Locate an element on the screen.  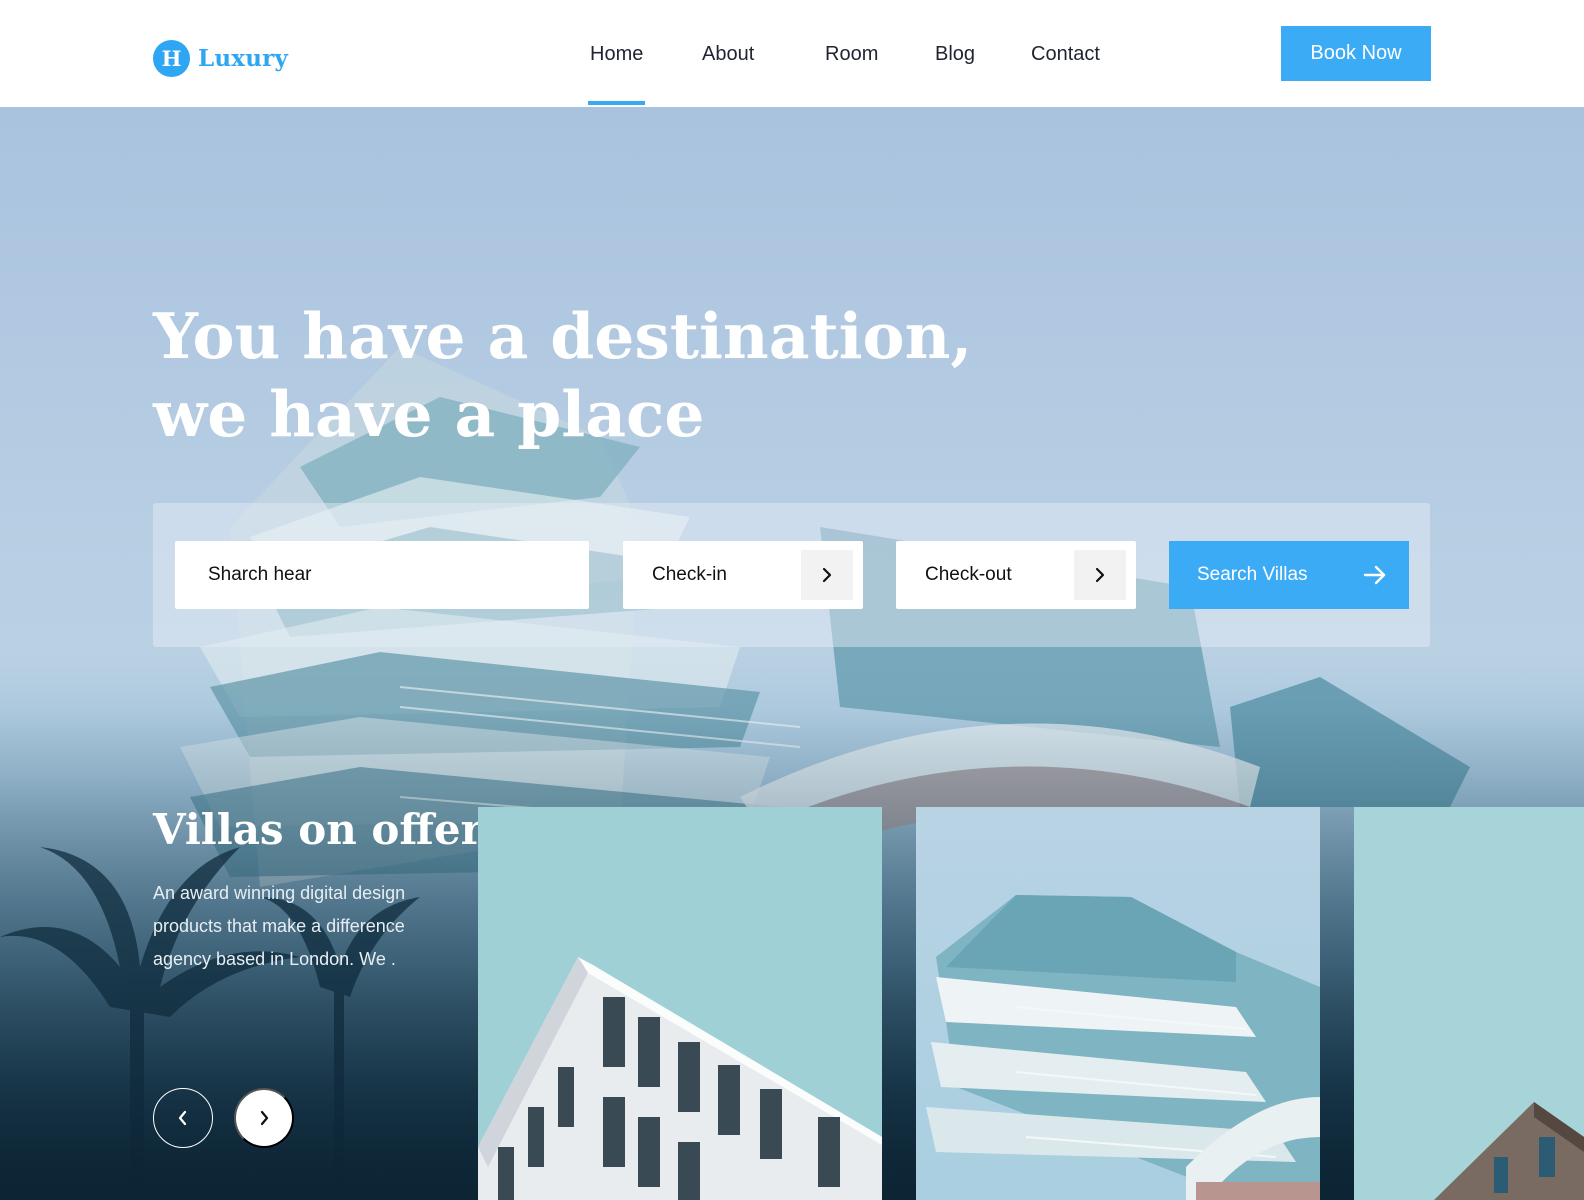
search-input: Sharch hear is located at coordinates (382, 575).